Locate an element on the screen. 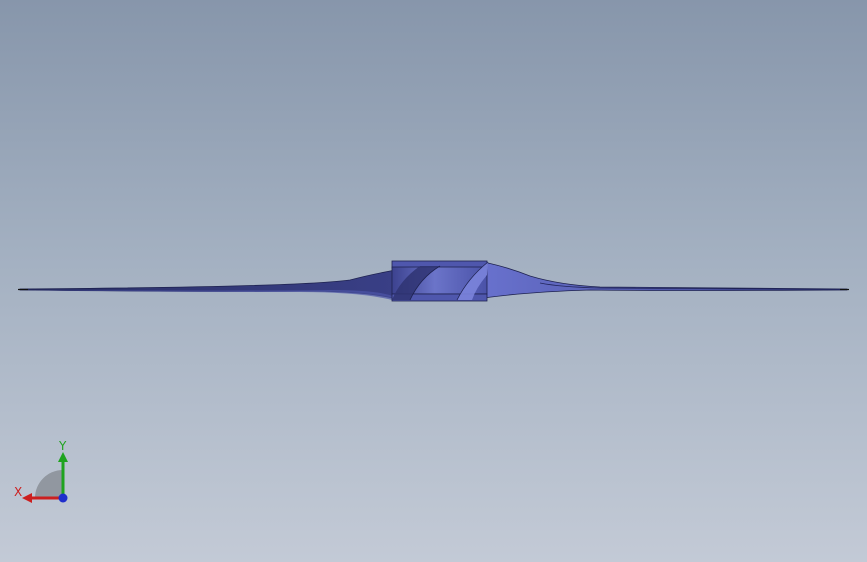  z-axis-dot is located at coordinates (63, 498).